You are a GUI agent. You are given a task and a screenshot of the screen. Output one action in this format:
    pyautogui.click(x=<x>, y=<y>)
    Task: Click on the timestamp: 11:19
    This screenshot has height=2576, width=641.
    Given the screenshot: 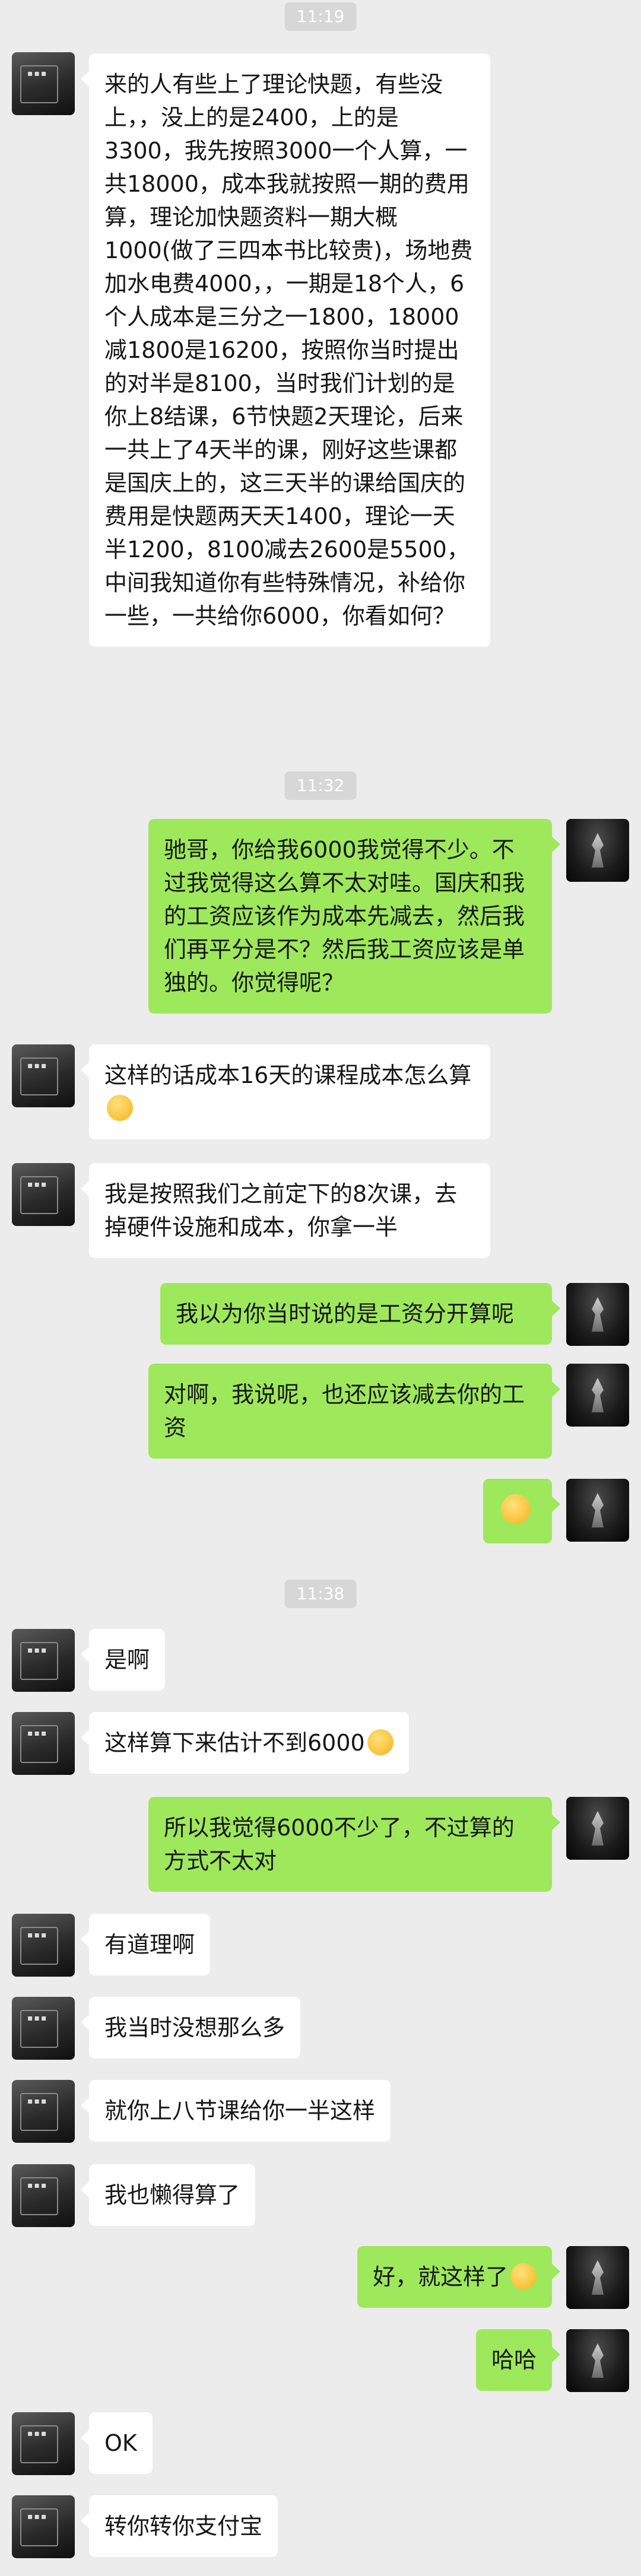 What is the action you would take?
    pyautogui.click(x=320, y=16)
    